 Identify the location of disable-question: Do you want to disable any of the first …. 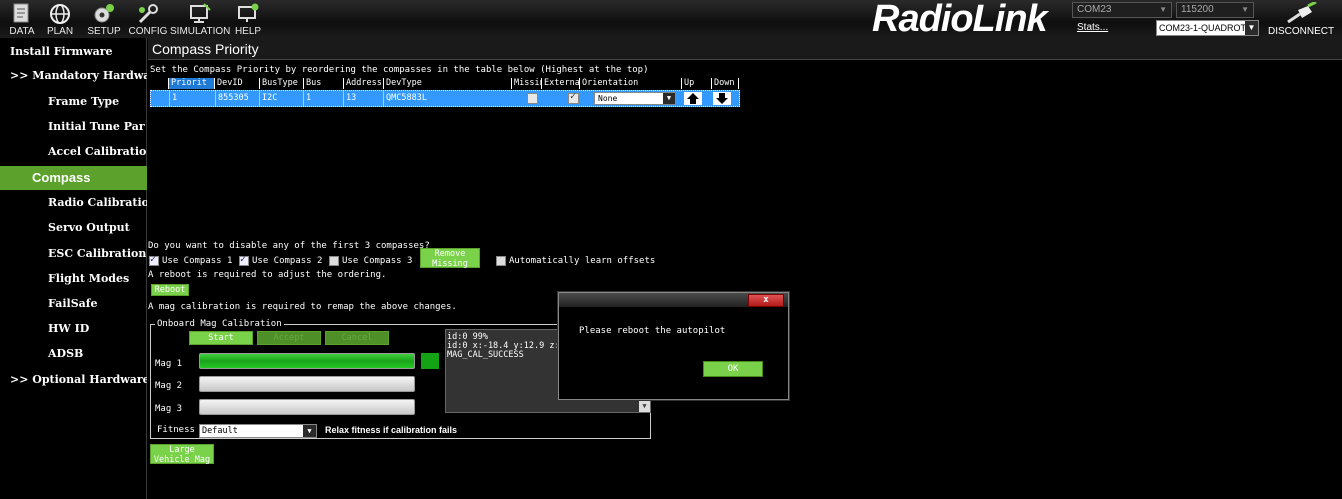
(289, 246).